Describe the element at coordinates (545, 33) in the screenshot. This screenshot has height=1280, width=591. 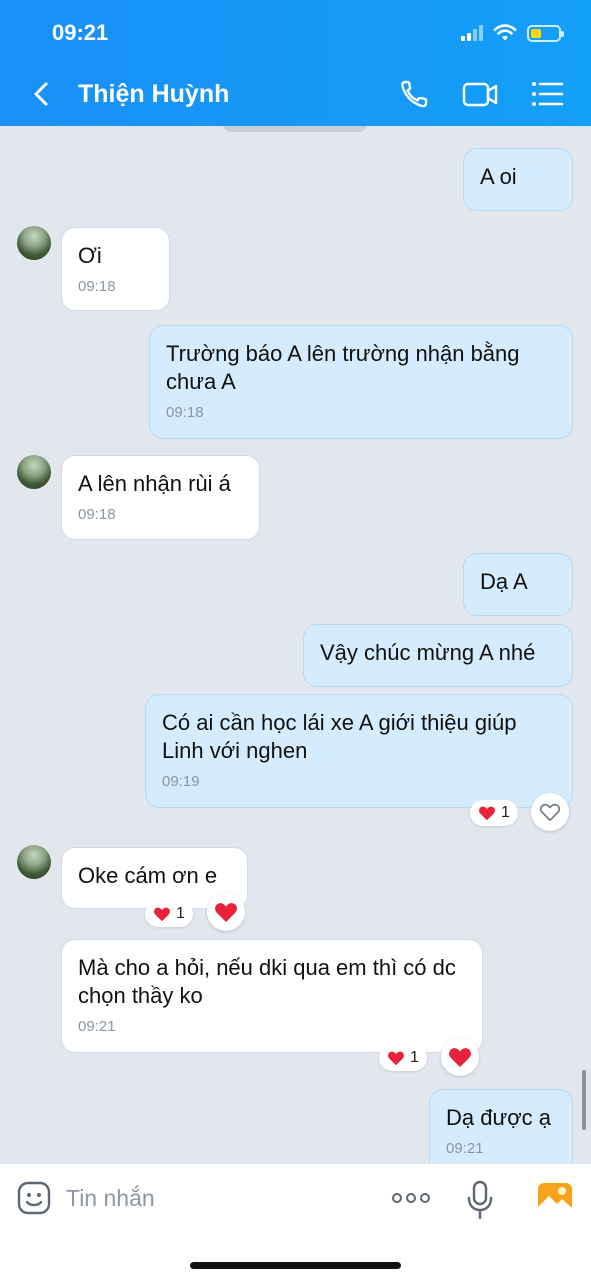
I see `battery-icon` at that location.